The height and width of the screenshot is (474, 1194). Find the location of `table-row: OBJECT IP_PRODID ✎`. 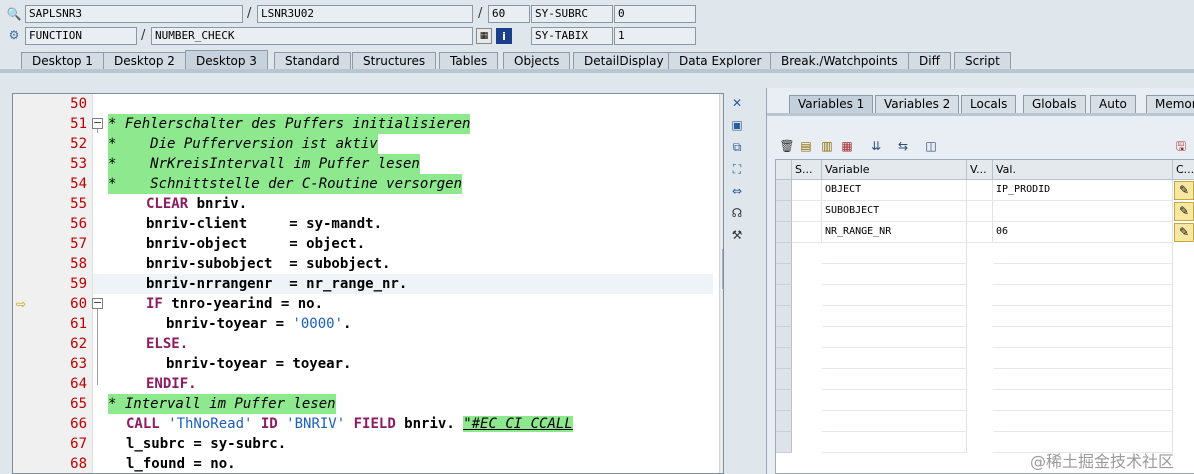

table-row: OBJECT IP_PRODID ✎ is located at coordinates (985, 190).